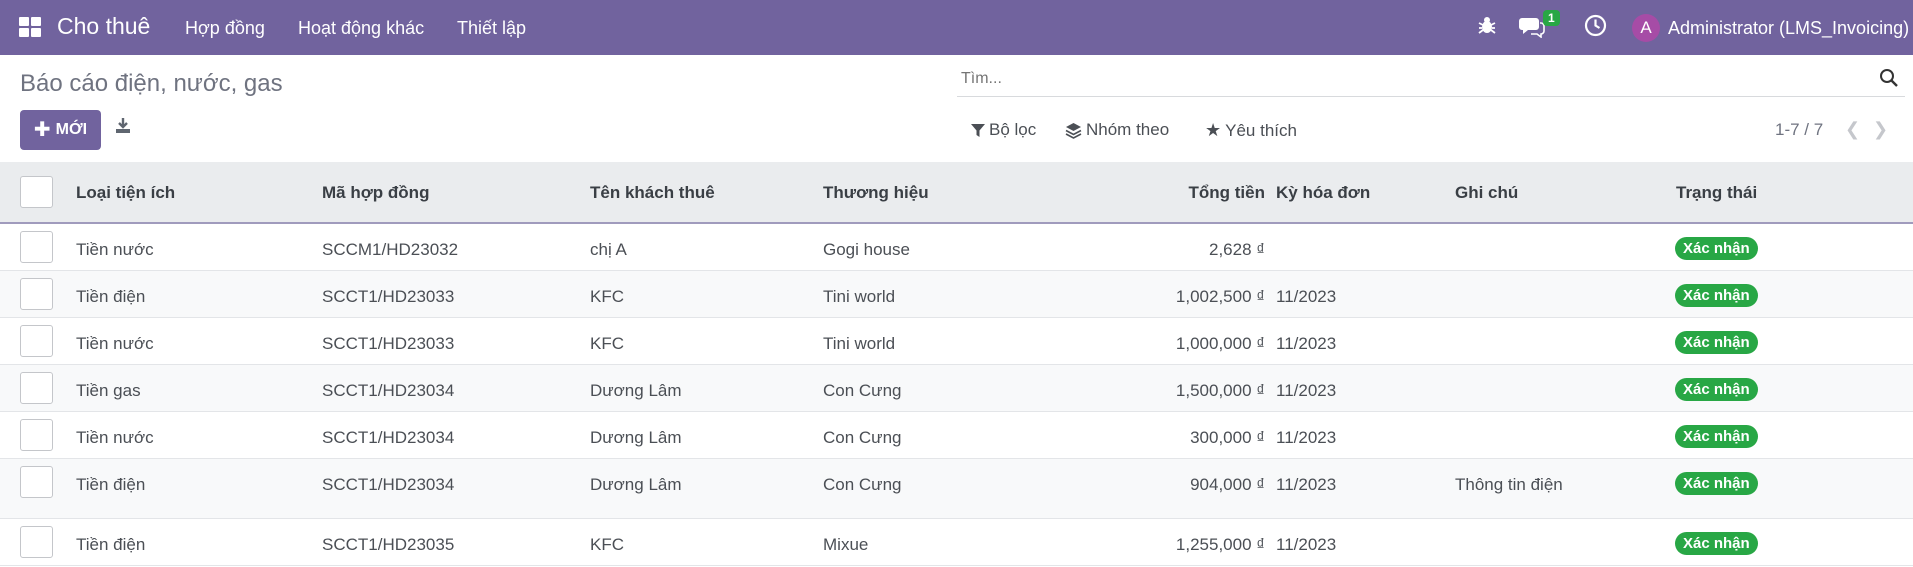  What do you see at coordinates (1128, 129) in the screenshot?
I see `group-by-label: Nhóm theo` at bounding box center [1128, 129].